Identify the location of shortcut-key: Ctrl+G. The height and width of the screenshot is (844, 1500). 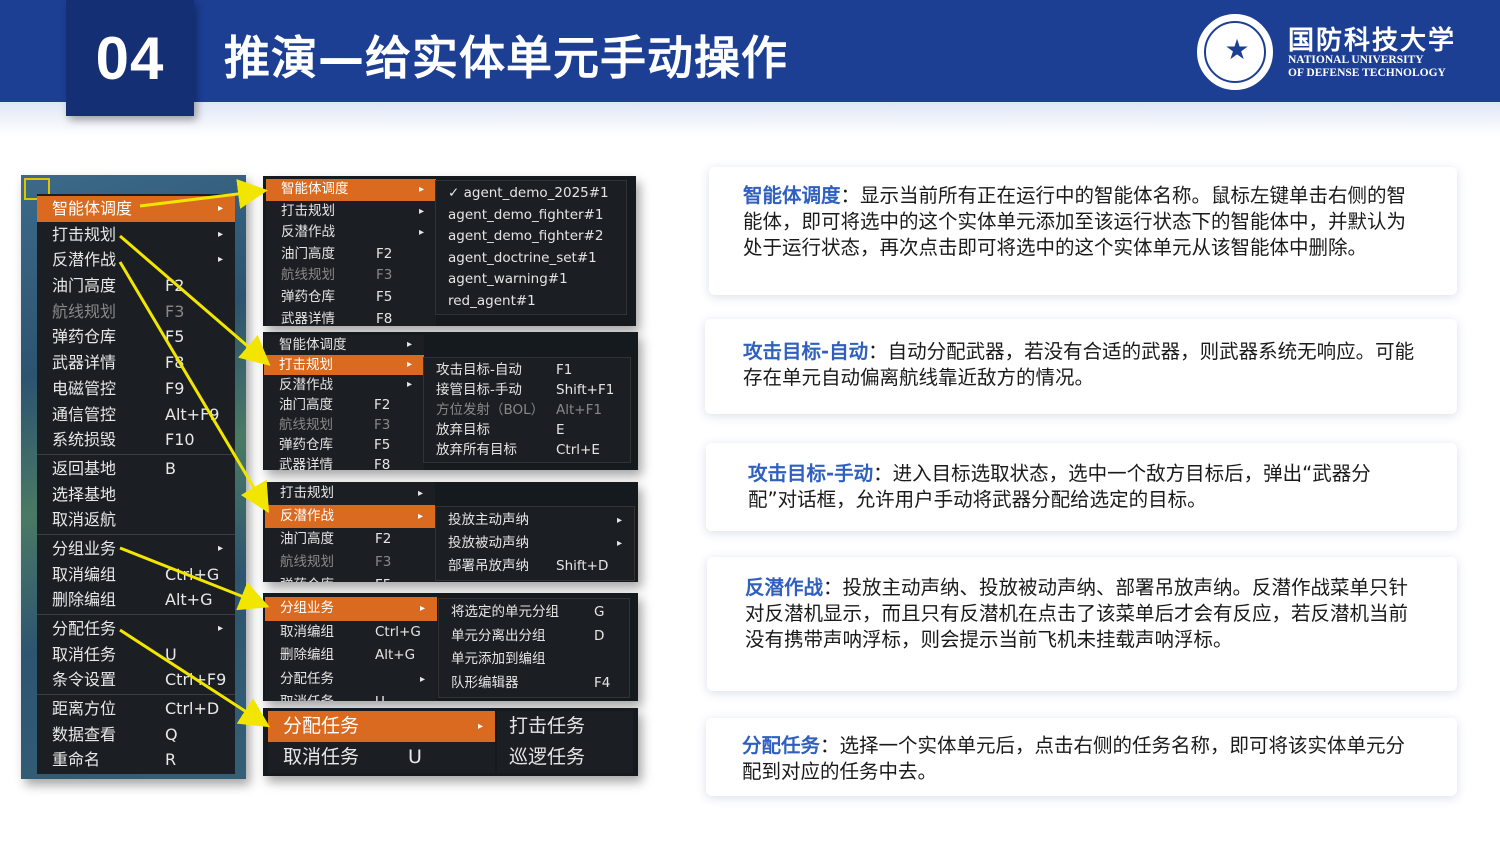
(398, 631).